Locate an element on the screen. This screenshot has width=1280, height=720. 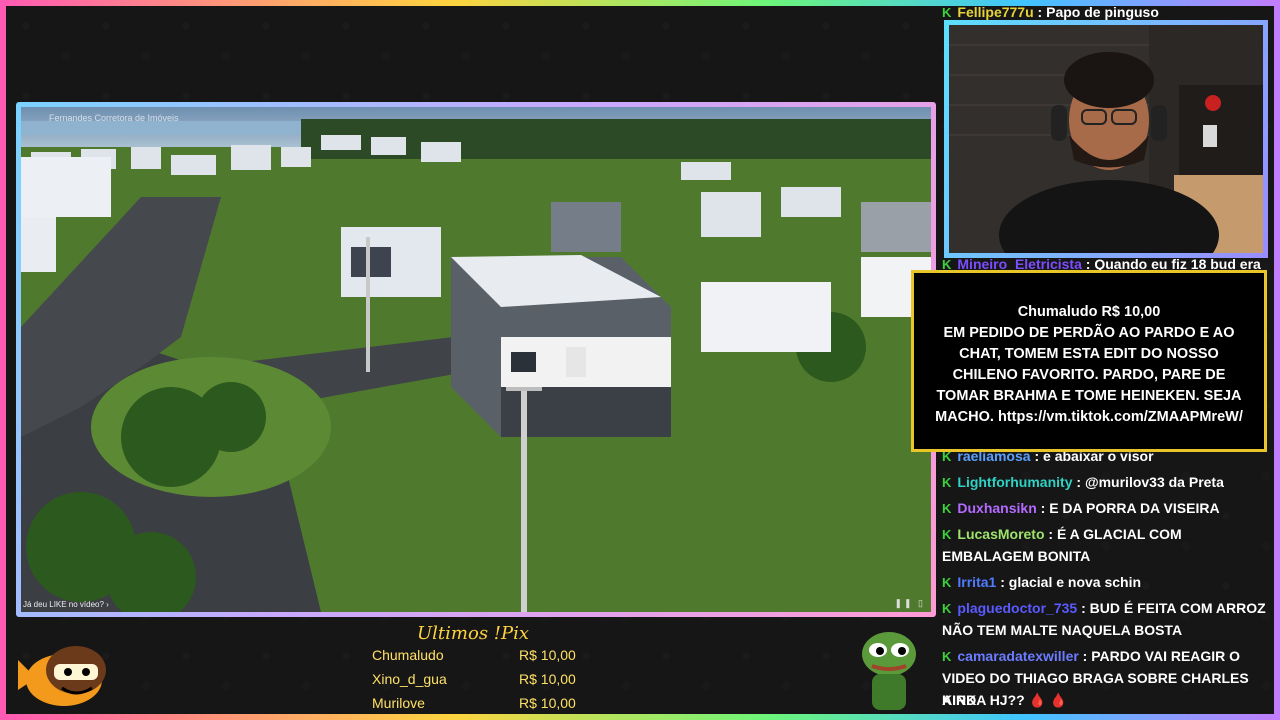
chat-username: plaguedoctor_735 is located at coordinates (1017, 608).